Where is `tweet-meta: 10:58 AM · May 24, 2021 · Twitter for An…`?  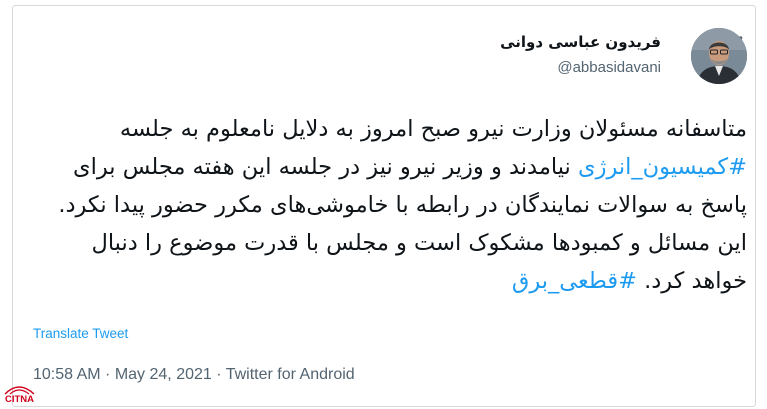 tweet-meta: 10:58 AM · May 24, 2021 · Twitter for An… is located at coordinates (194, 375).